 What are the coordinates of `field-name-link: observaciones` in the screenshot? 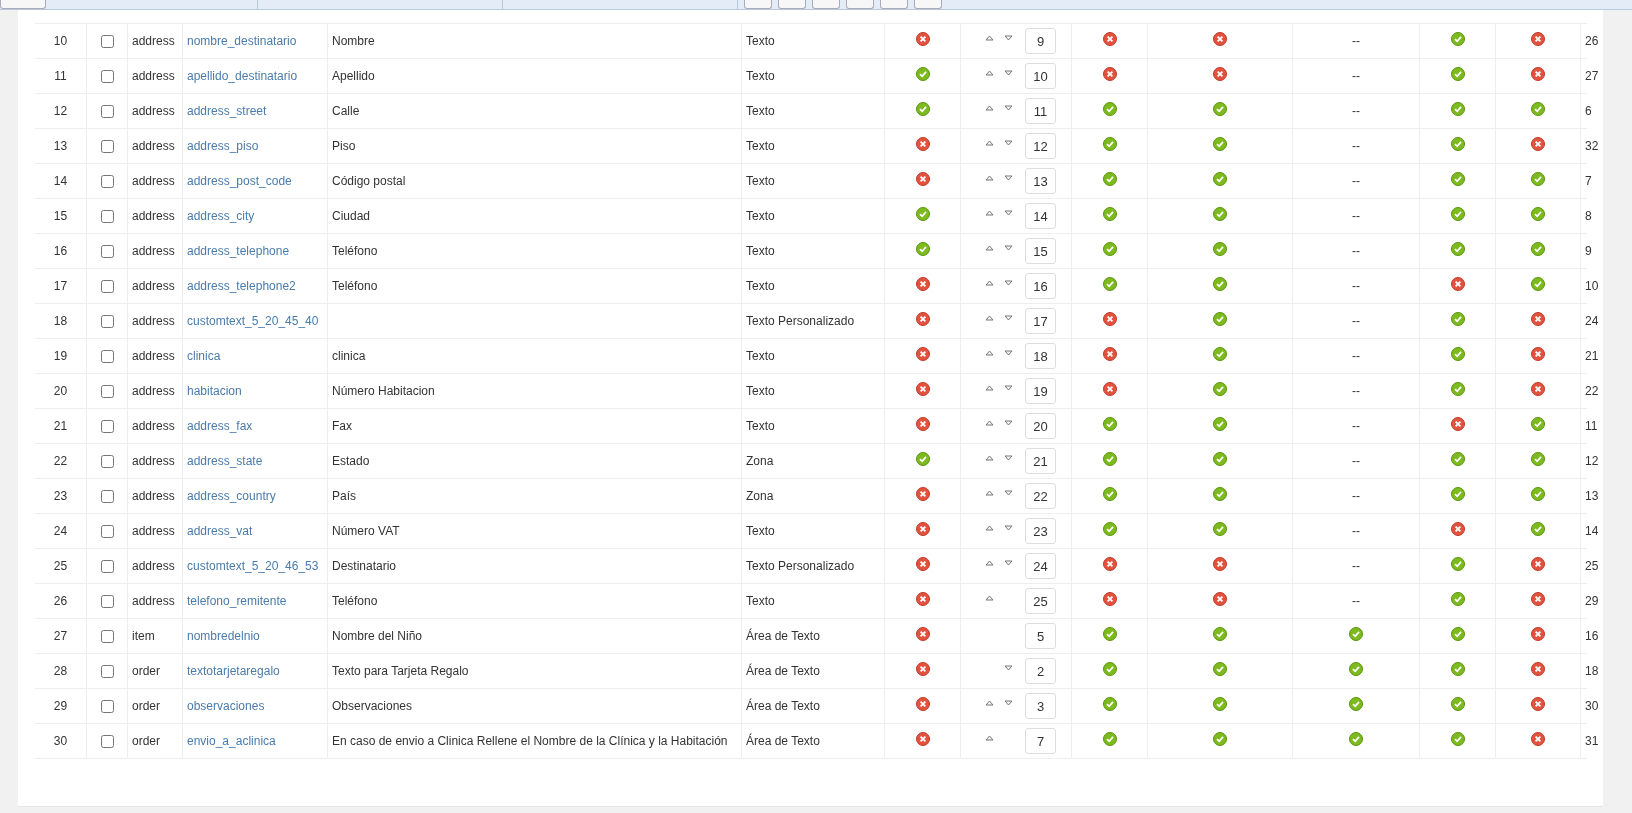 It's located at (226, 706).